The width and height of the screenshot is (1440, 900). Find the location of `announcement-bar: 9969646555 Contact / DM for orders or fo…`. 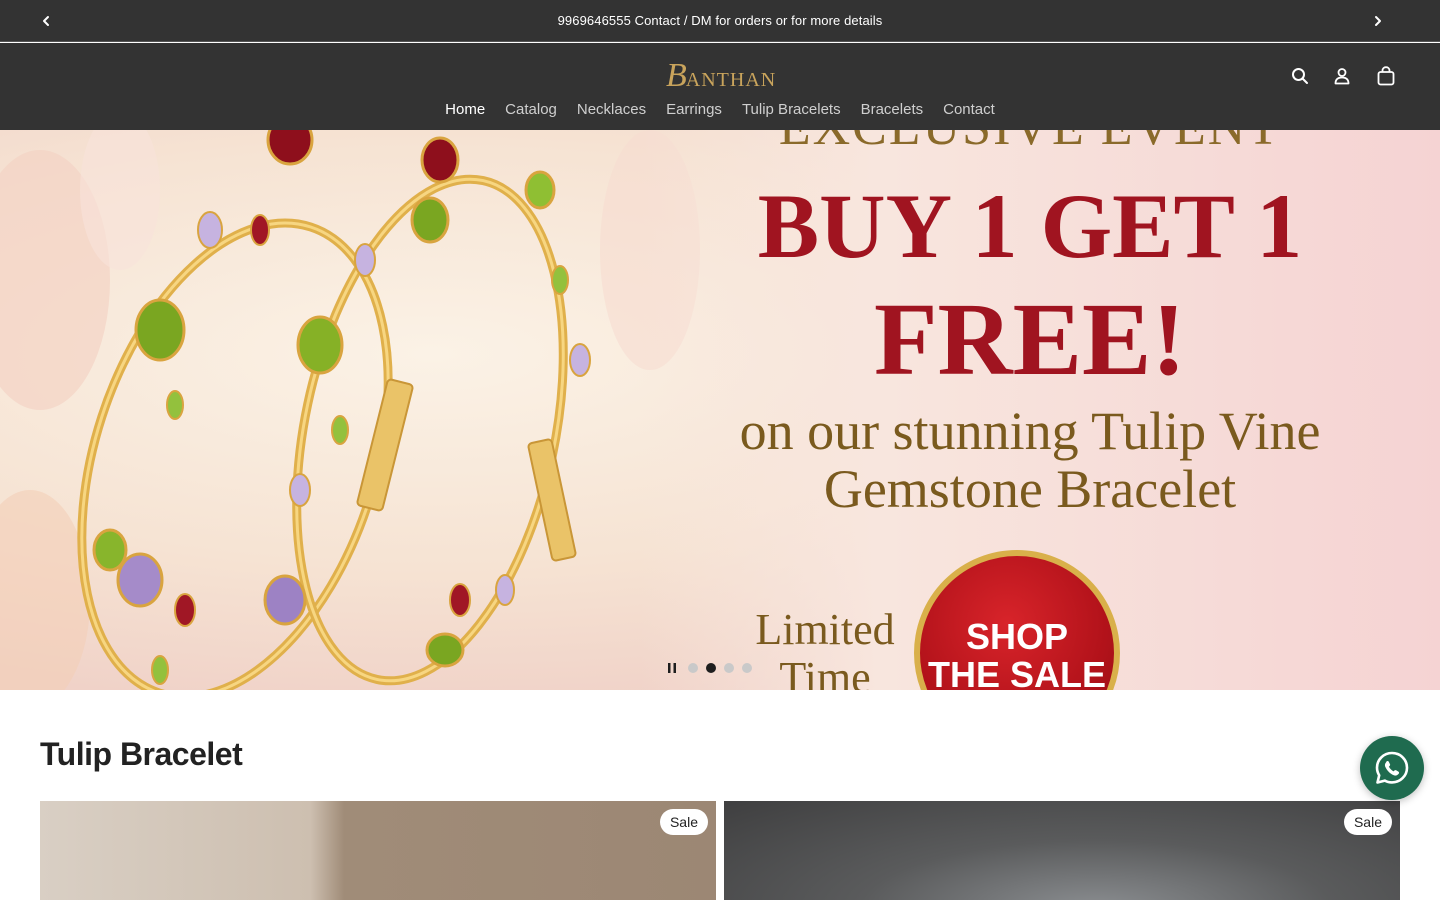

announcement-bar: 9969646555 Contact / DM for orders or fo… is located at coordinates (720, 21).